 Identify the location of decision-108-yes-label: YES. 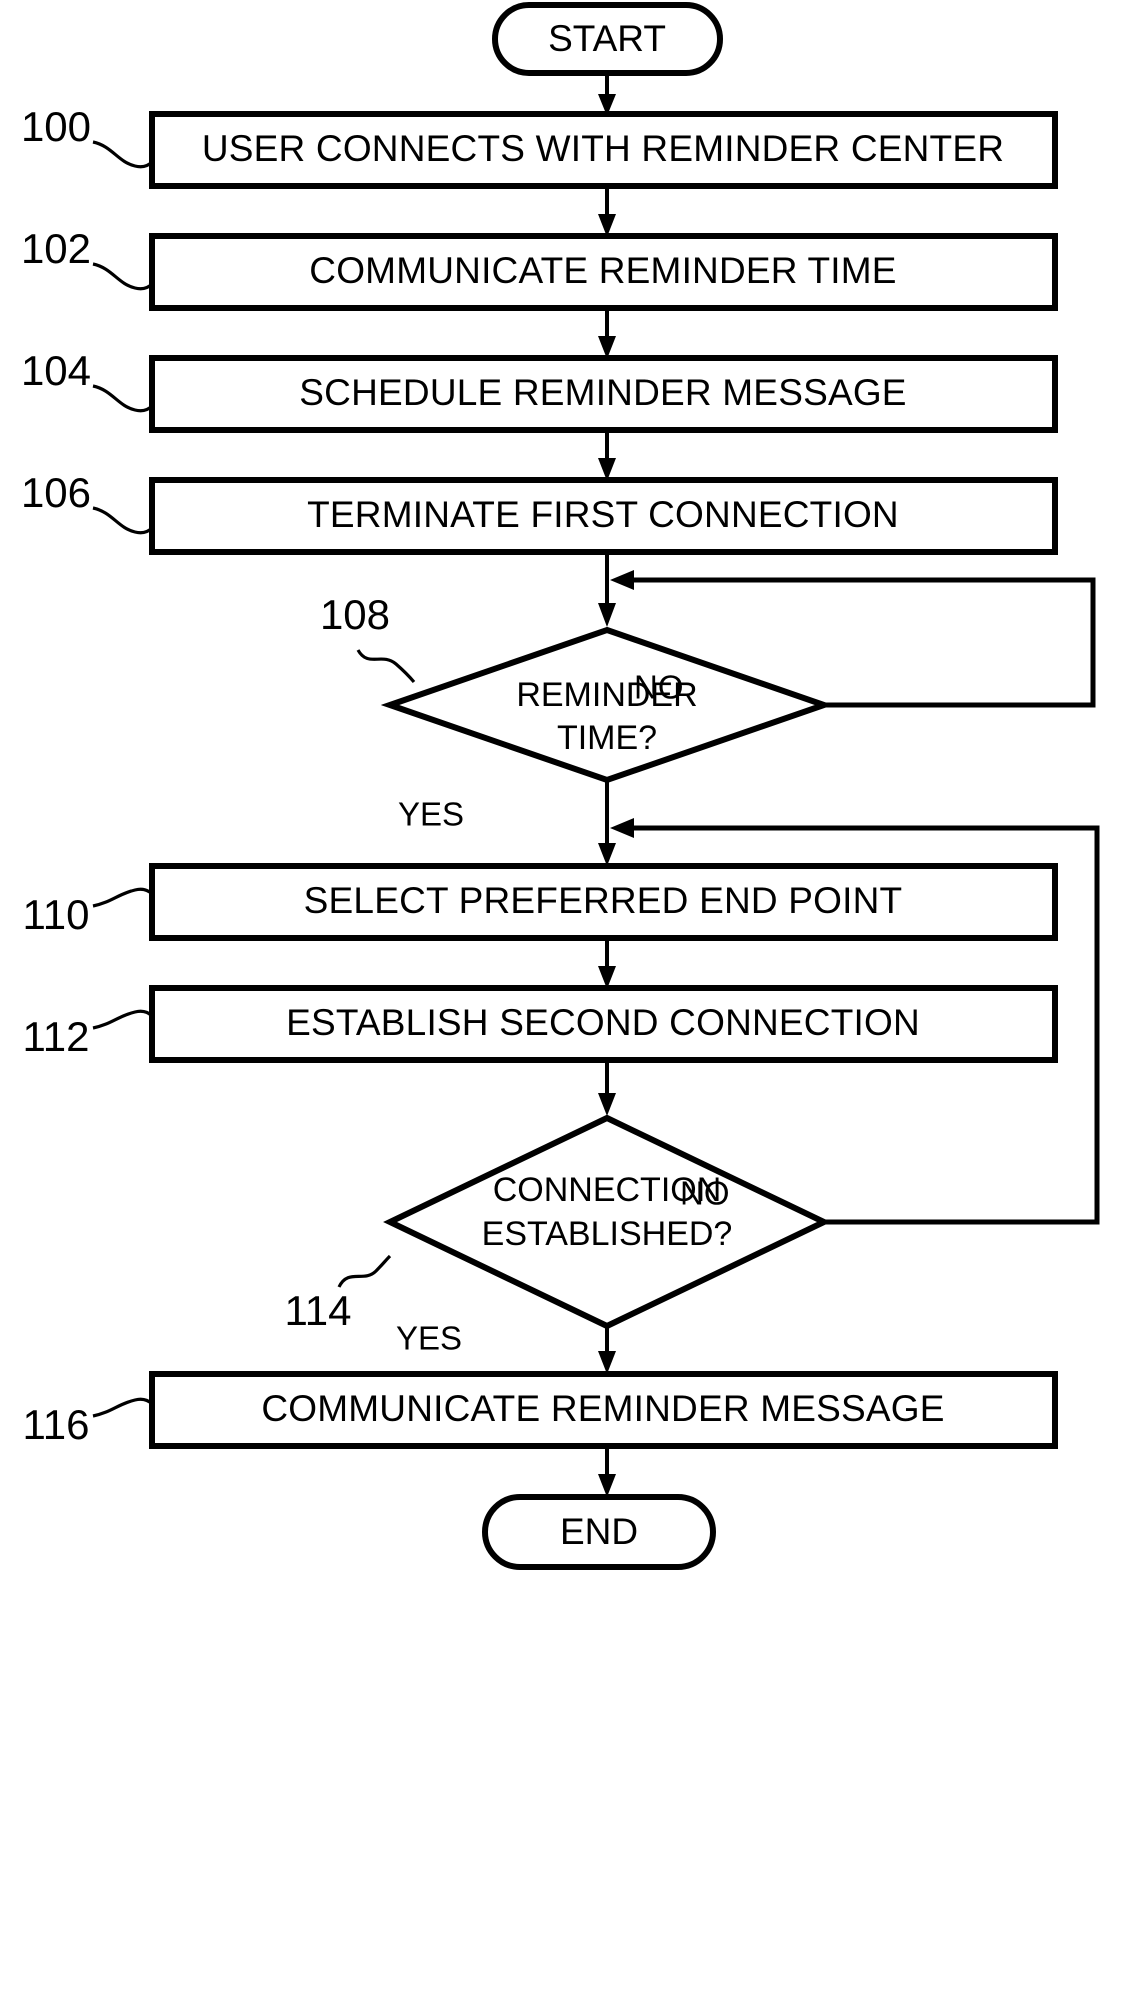
(431, 814).